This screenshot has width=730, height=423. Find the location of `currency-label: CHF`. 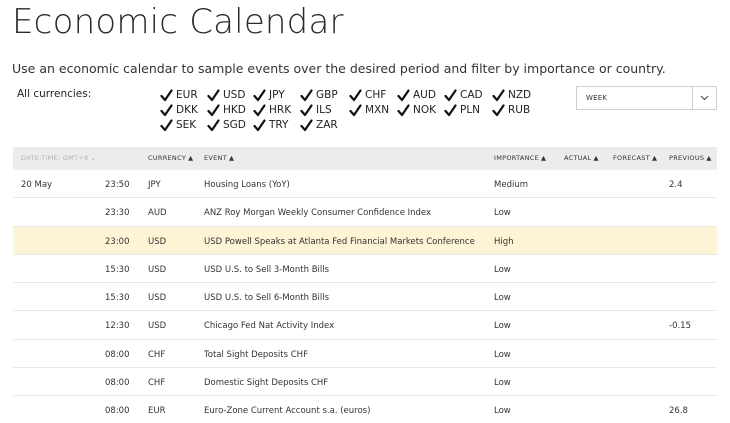

currency-label: CHF is located at coordinates (376, 95).